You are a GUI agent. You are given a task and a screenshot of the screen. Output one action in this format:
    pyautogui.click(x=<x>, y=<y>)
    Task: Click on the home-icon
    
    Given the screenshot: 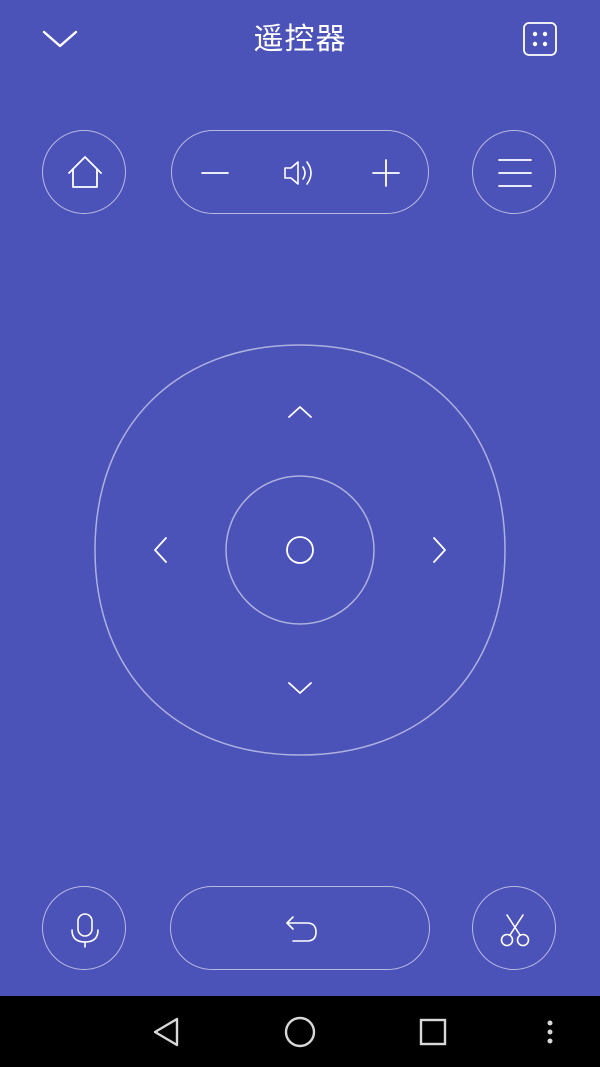 What is the action you would take?
    pyautogui.click(x=85, y=172)
    